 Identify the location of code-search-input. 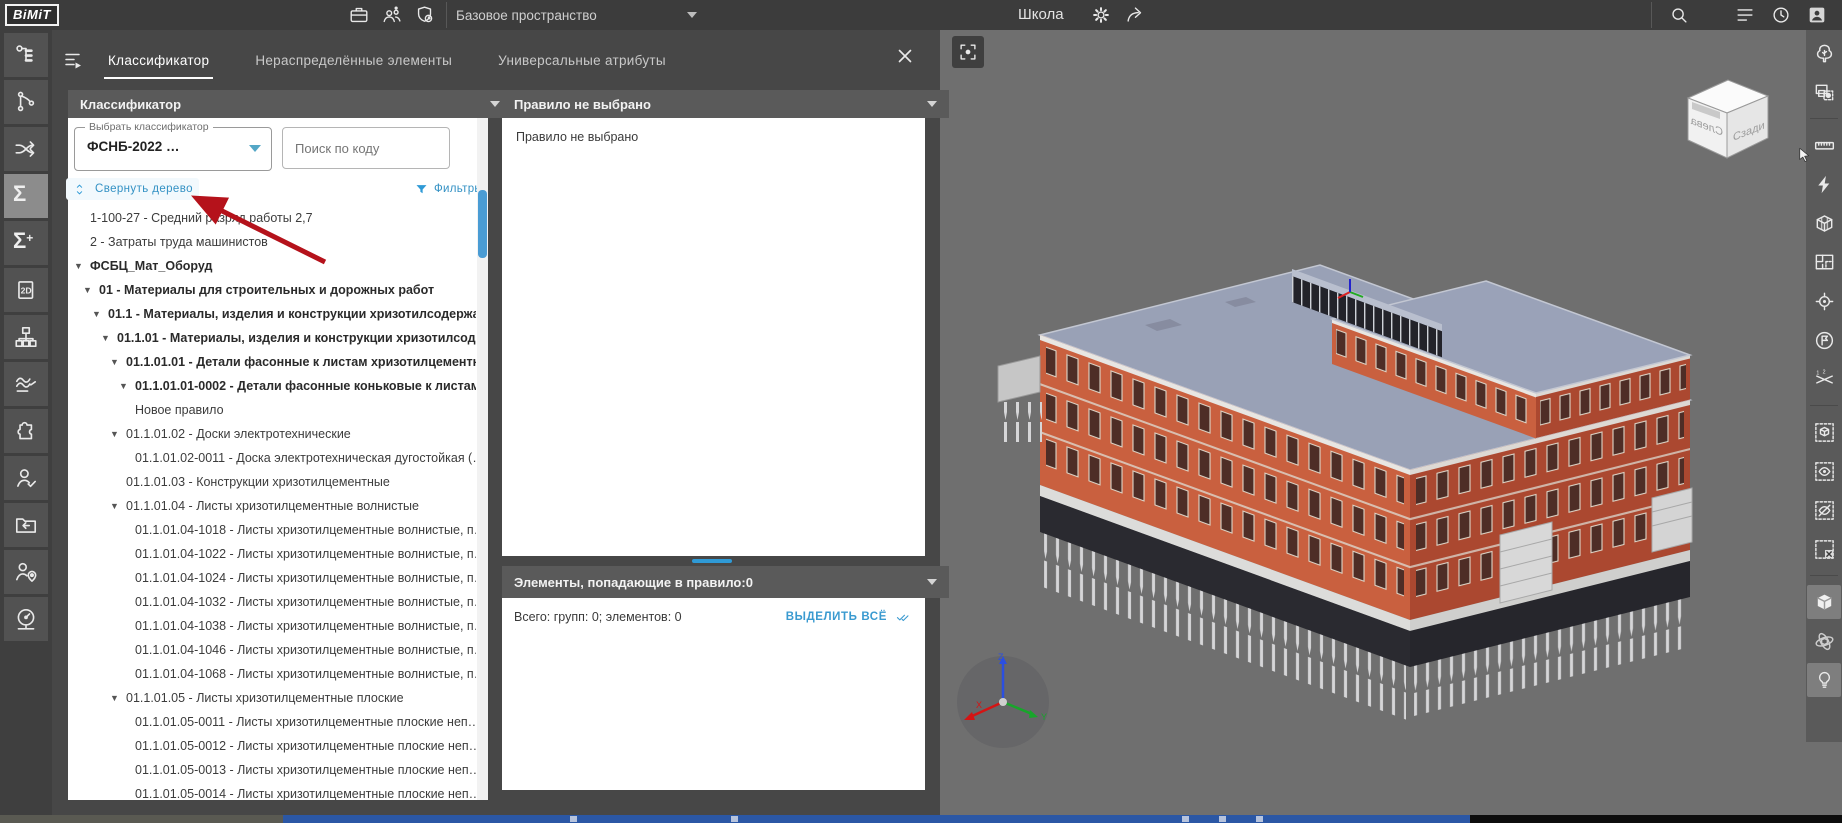
(366, 148).